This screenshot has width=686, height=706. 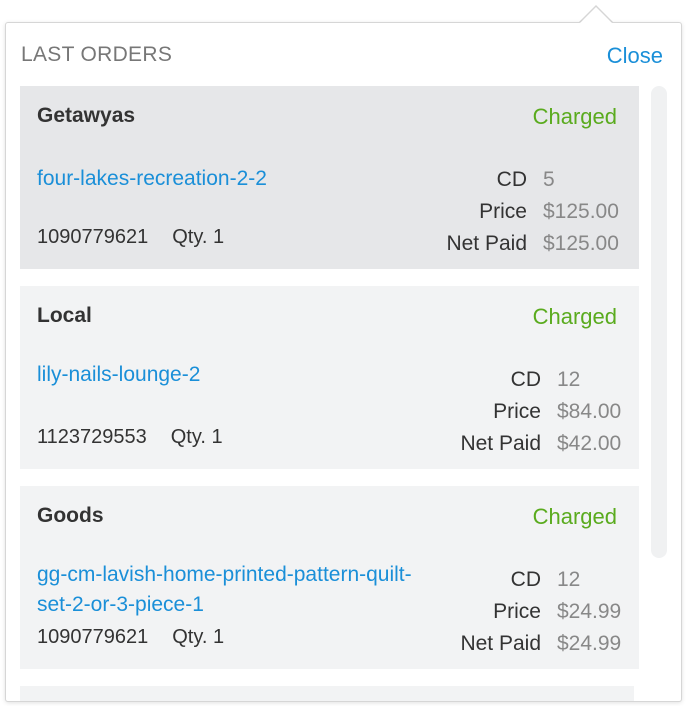 What do you see at coordinates (86, 115) in the screenshot?
I see `order-category: Getawyas` at bounding box center [86, 115].